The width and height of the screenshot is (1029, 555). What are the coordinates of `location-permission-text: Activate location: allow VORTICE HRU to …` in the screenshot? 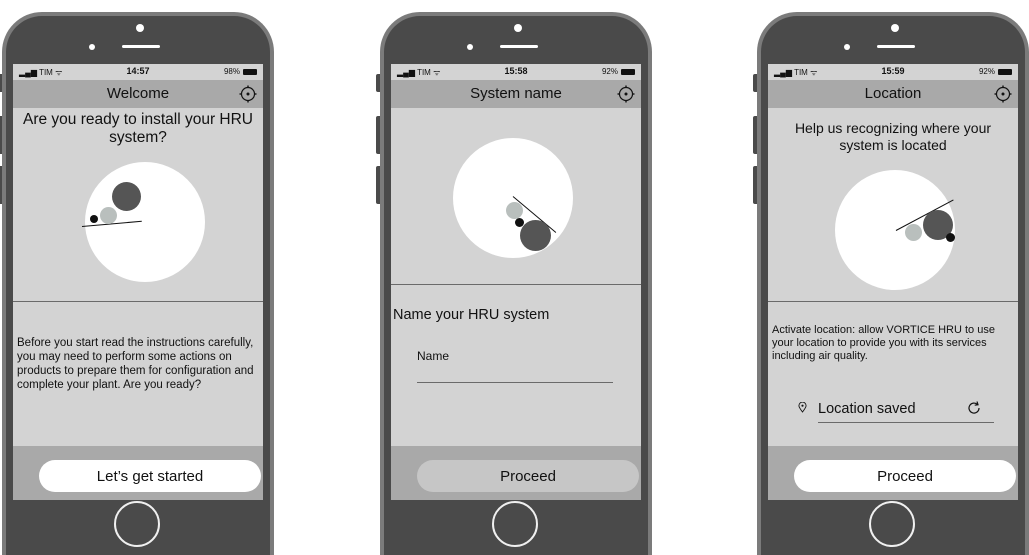 It's located at (883, 343).